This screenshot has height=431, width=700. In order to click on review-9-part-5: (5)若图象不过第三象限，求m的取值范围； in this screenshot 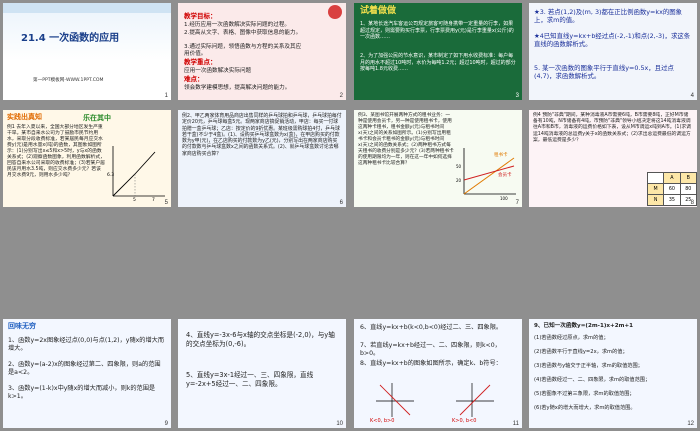, I will do `click(584, 394)`.